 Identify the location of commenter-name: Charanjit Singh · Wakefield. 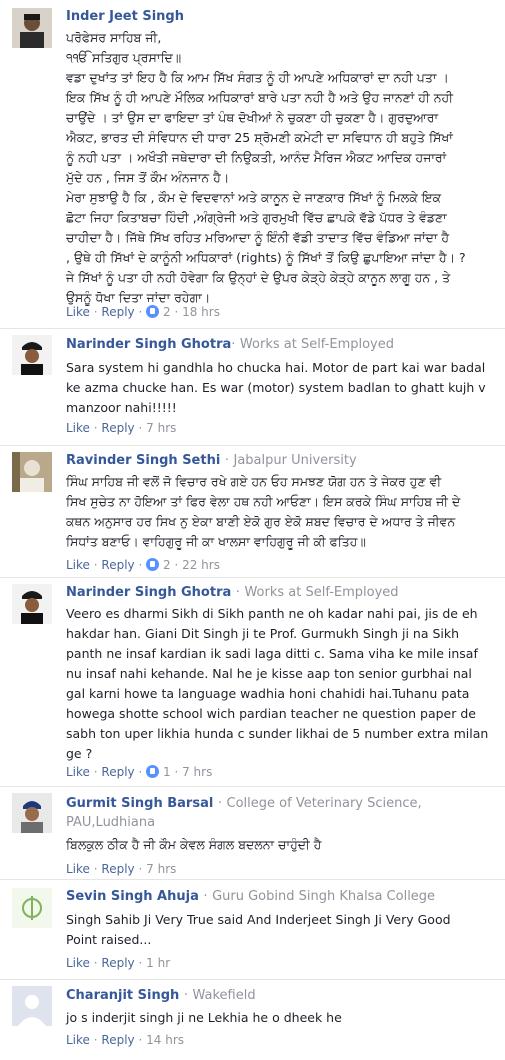
(161, 995).